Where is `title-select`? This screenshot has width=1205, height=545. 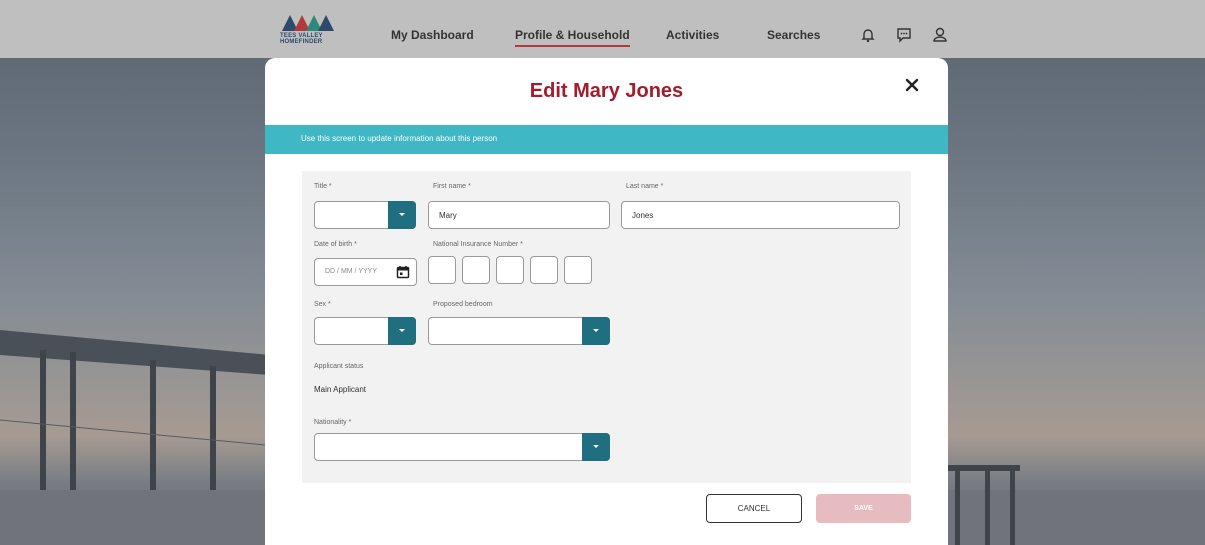 title-select is located at coordinates (365, 215).